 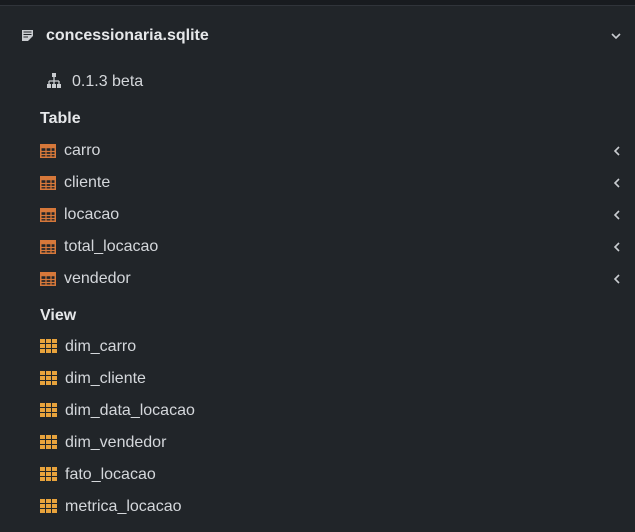 What do you see at coordinates (123, 506) in the screenshot?
I see `view-item-label: metrica_locacao` at bounding box center [123, 506].